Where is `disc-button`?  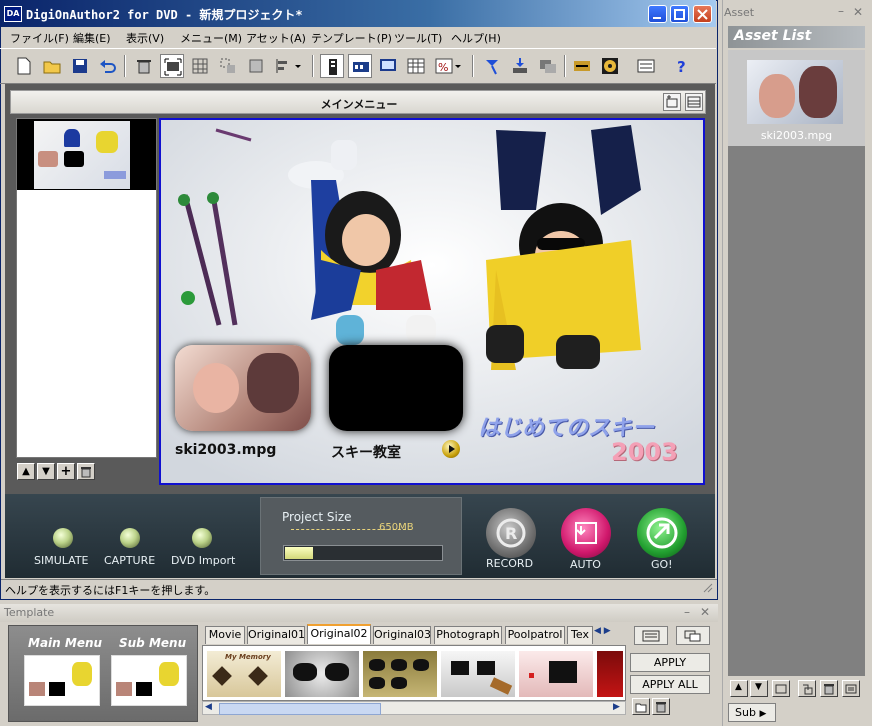
disc-button is located at coordinates (610, 66).